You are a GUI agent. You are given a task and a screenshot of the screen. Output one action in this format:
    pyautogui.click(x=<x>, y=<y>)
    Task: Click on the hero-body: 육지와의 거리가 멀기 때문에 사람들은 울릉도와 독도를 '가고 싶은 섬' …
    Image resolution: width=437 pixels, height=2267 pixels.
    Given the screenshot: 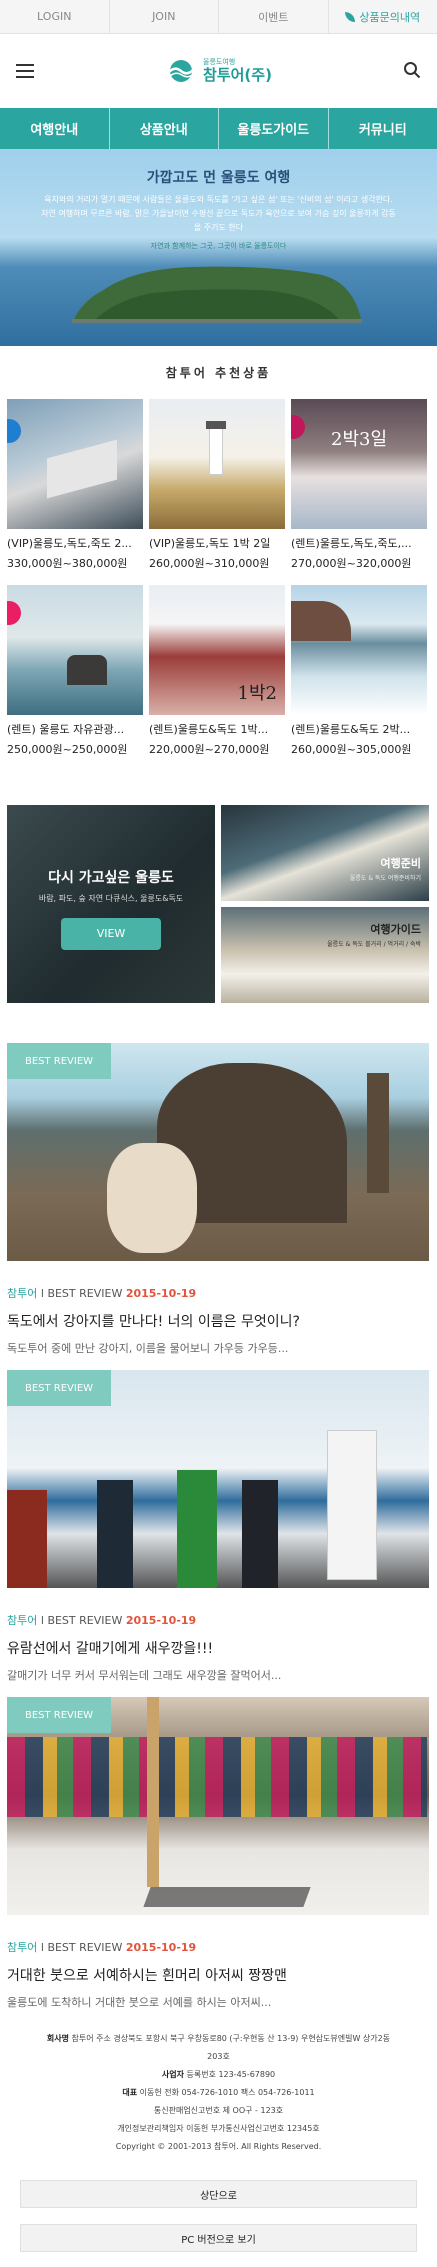 What is the action you would take?
    pyautogui.click(x=218, y=213)
    